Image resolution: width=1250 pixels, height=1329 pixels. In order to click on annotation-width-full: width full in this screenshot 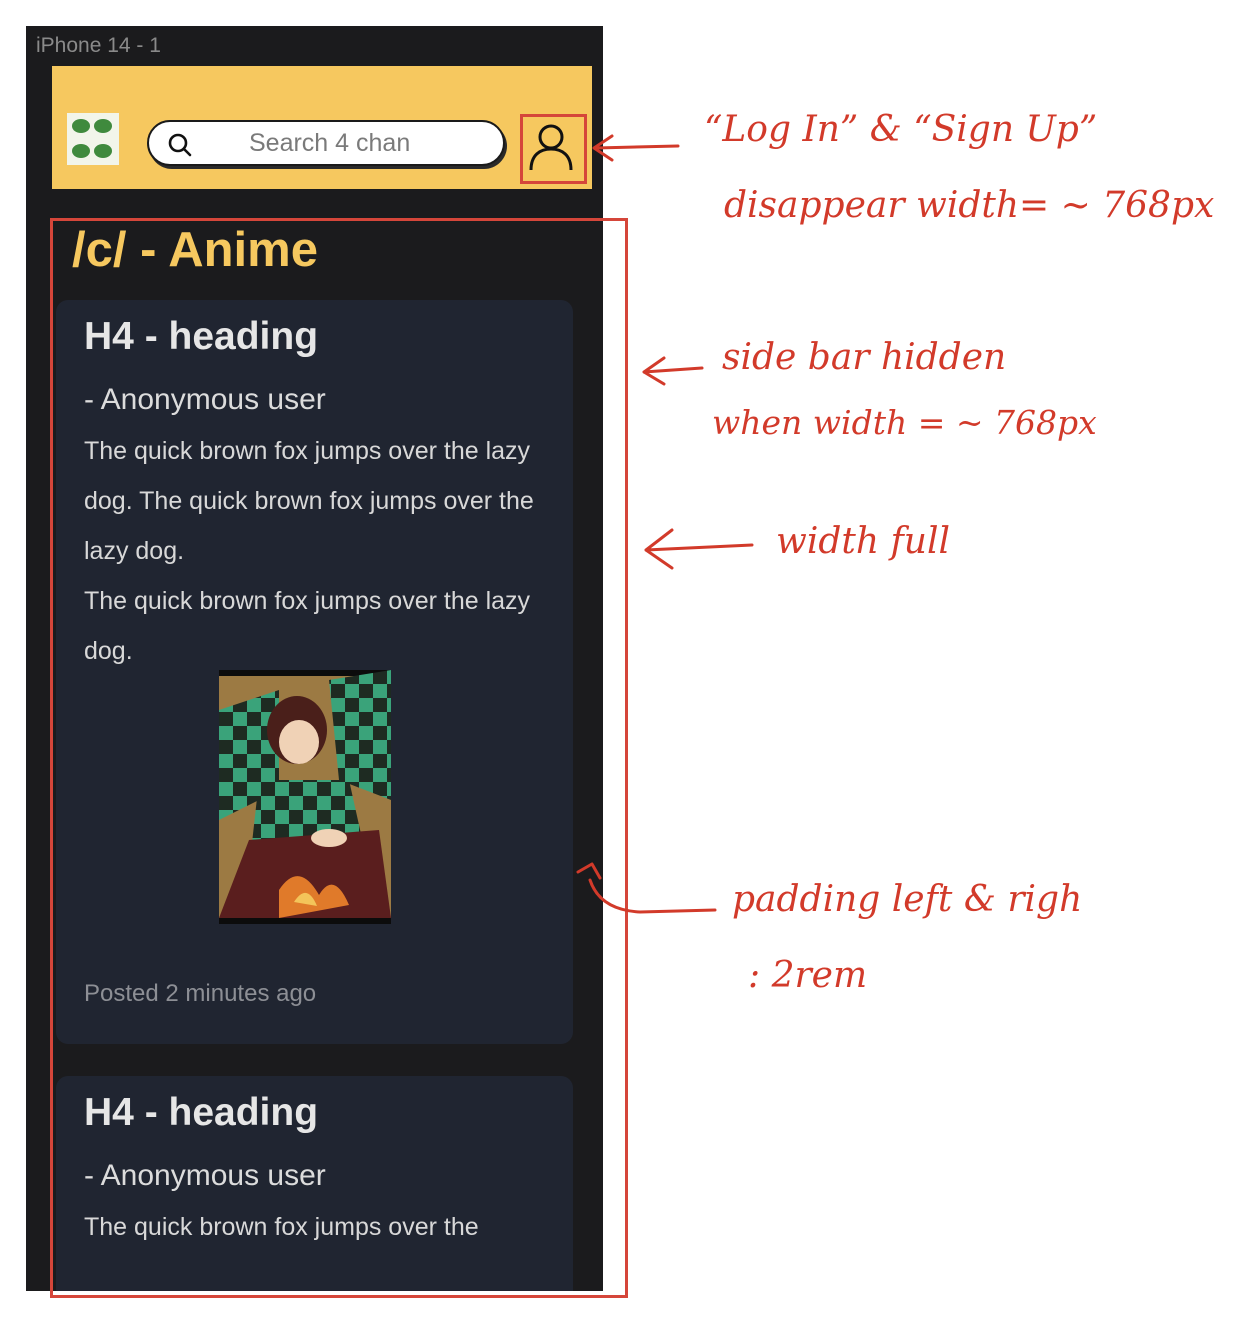, I will do `click(863, 541)`.